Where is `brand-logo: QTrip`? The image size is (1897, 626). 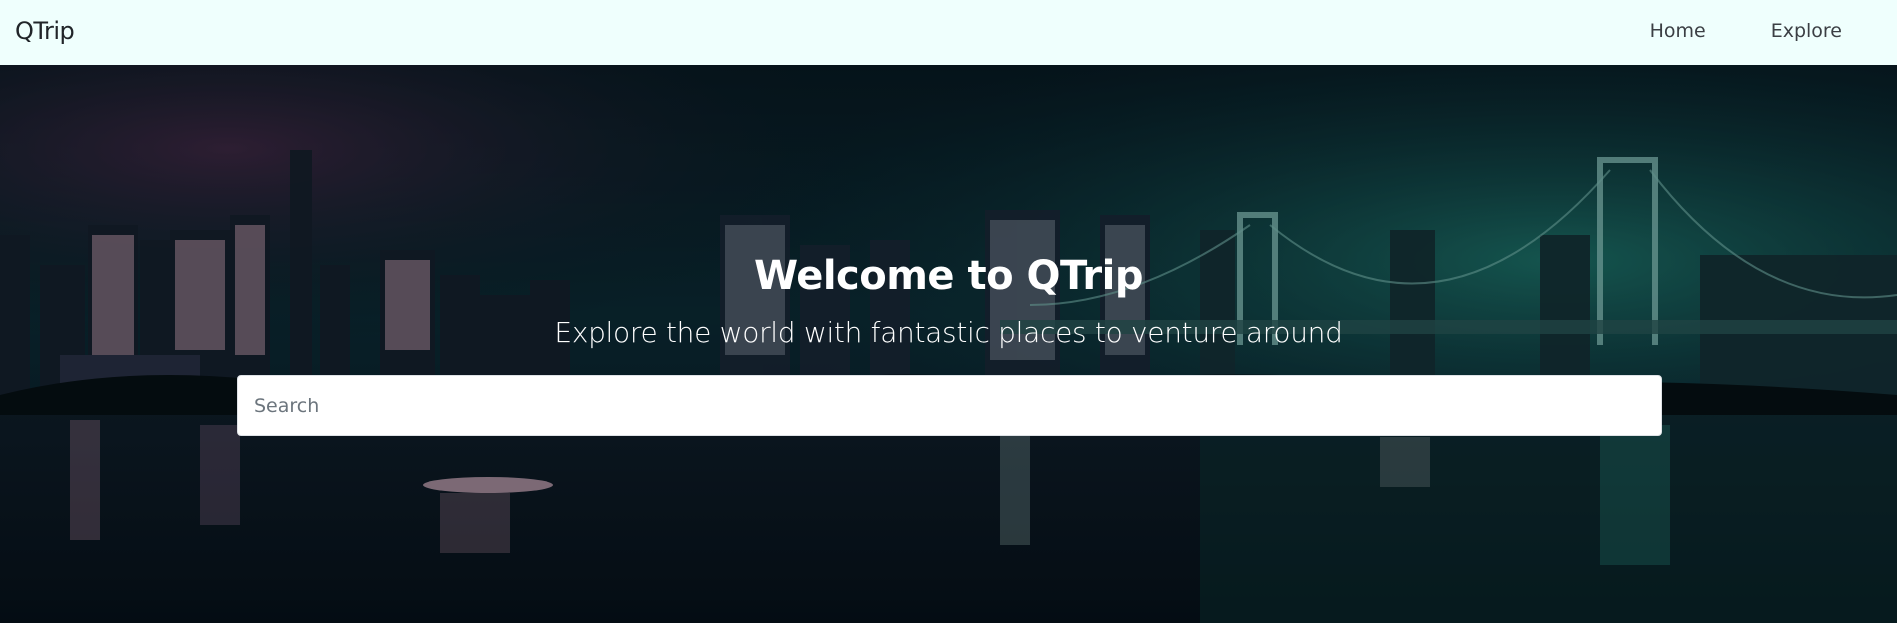 brand-logo: QTrip is located at coordinates (45, 31).